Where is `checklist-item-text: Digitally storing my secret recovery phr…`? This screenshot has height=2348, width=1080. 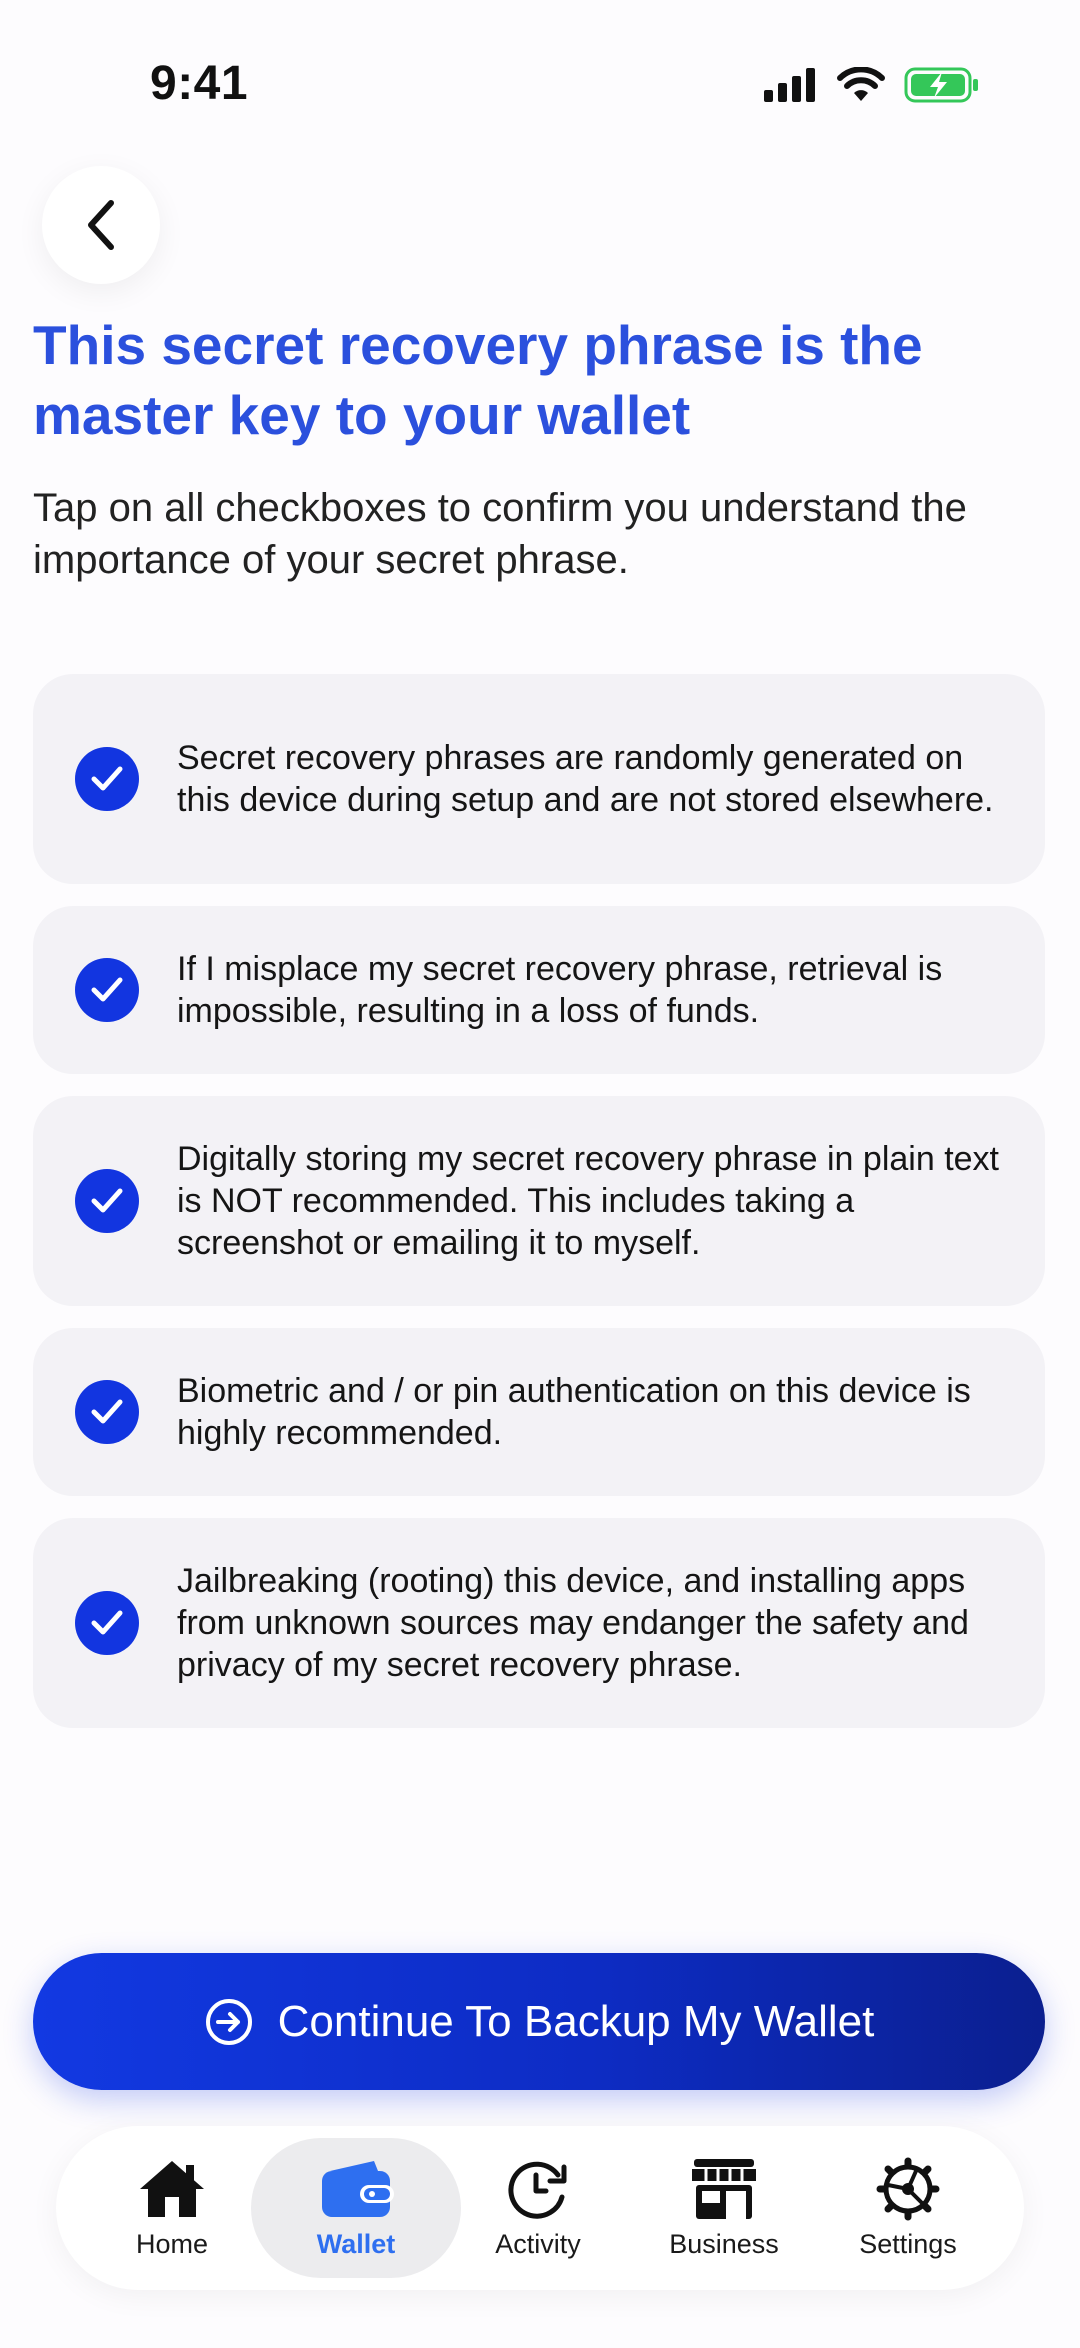 checklist-item-text: Digitally storing my secret recovery phr… is located at coordinates (588, 1201).